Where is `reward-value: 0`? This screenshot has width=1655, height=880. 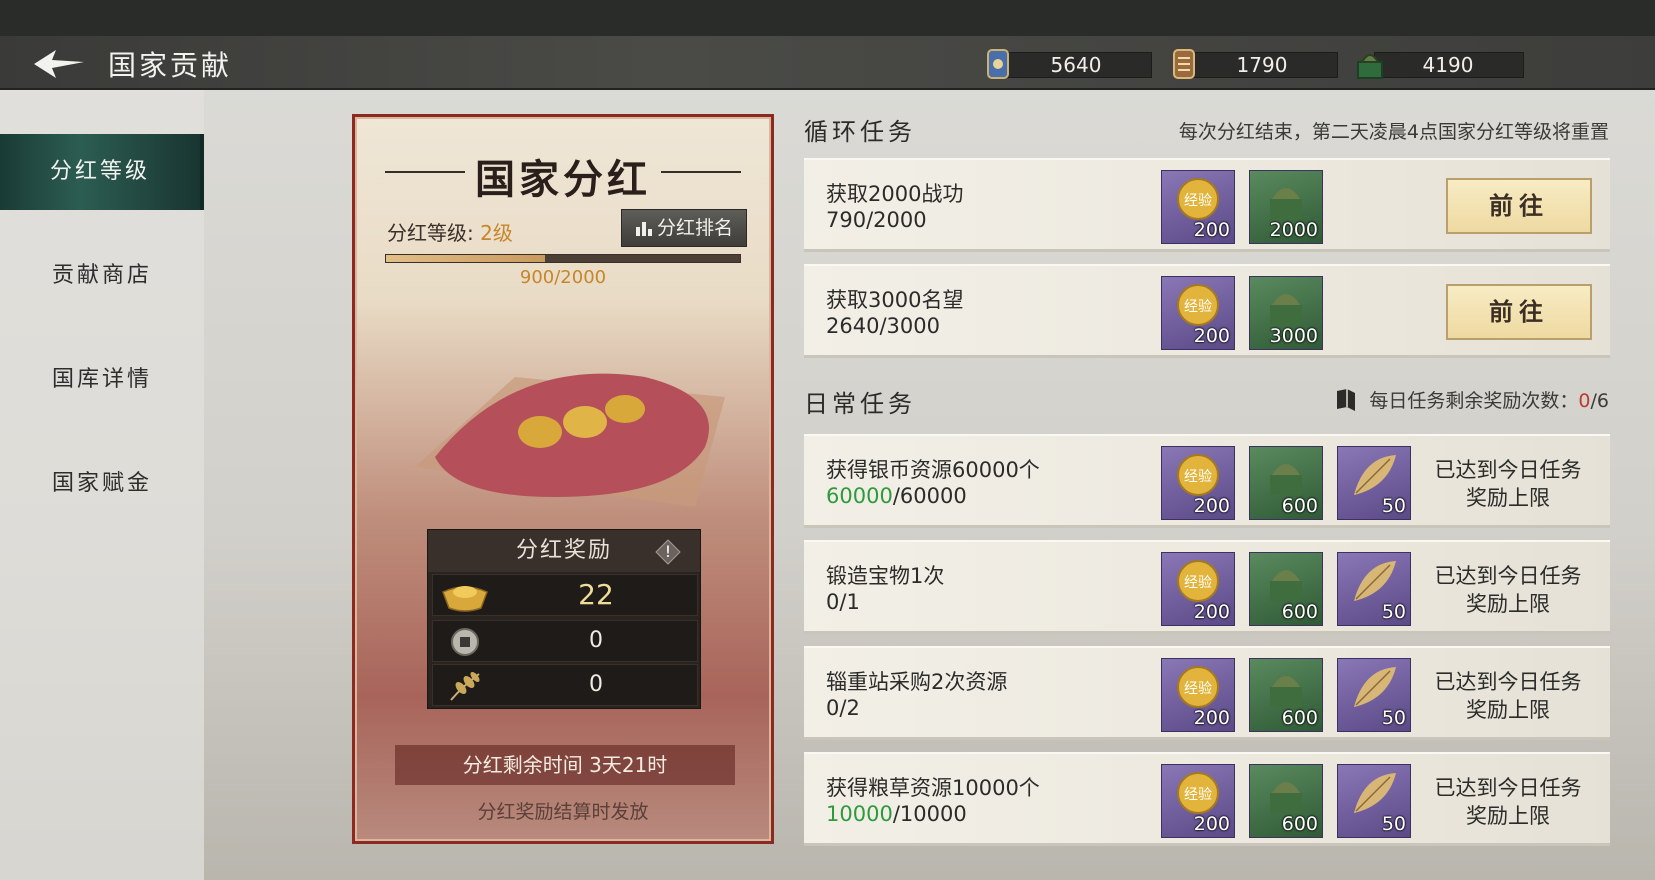 reward-value: 0 is located at coordinates (596, 684).